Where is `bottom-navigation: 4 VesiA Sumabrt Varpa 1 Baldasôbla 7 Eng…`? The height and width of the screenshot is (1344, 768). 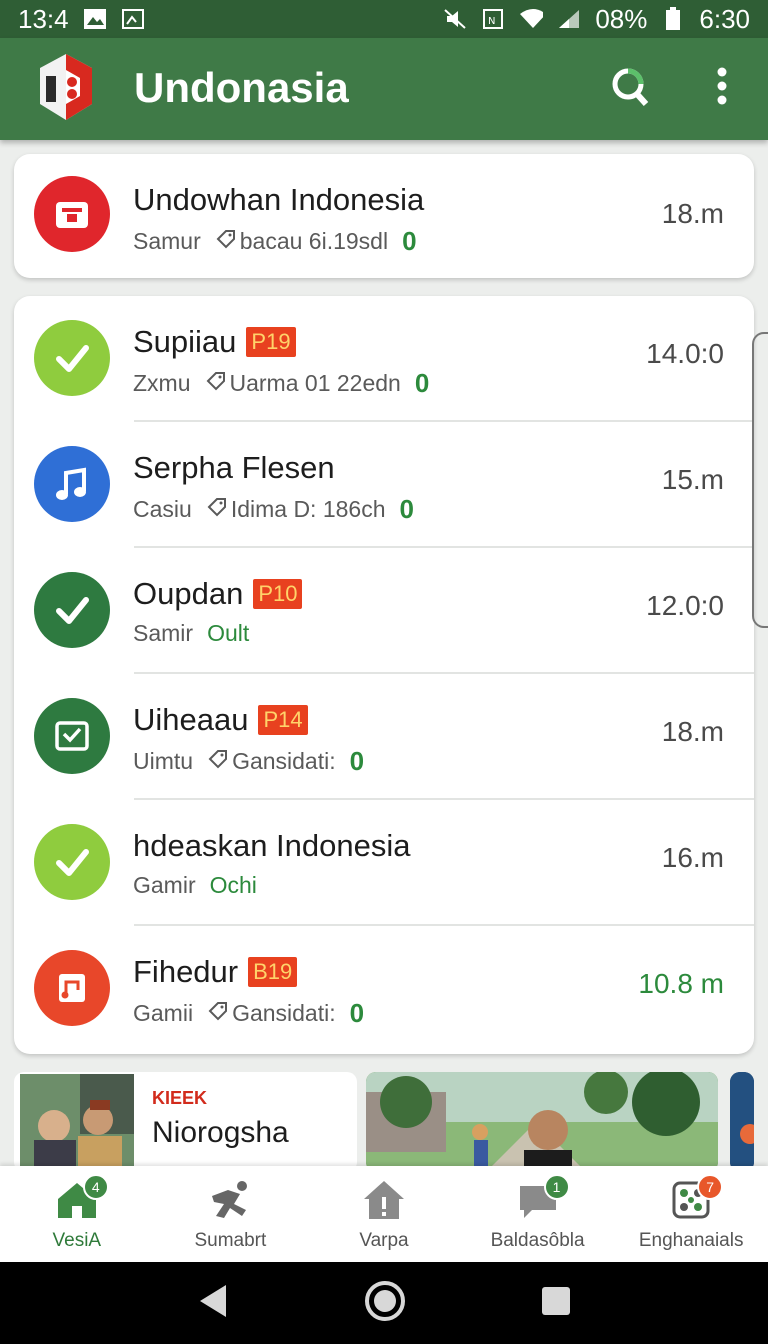
bottom-navigation: 4 VesiA Sumabrt Varpa 1 Baldasôbla 7 Eng… is located at coordinates (384, 1214).